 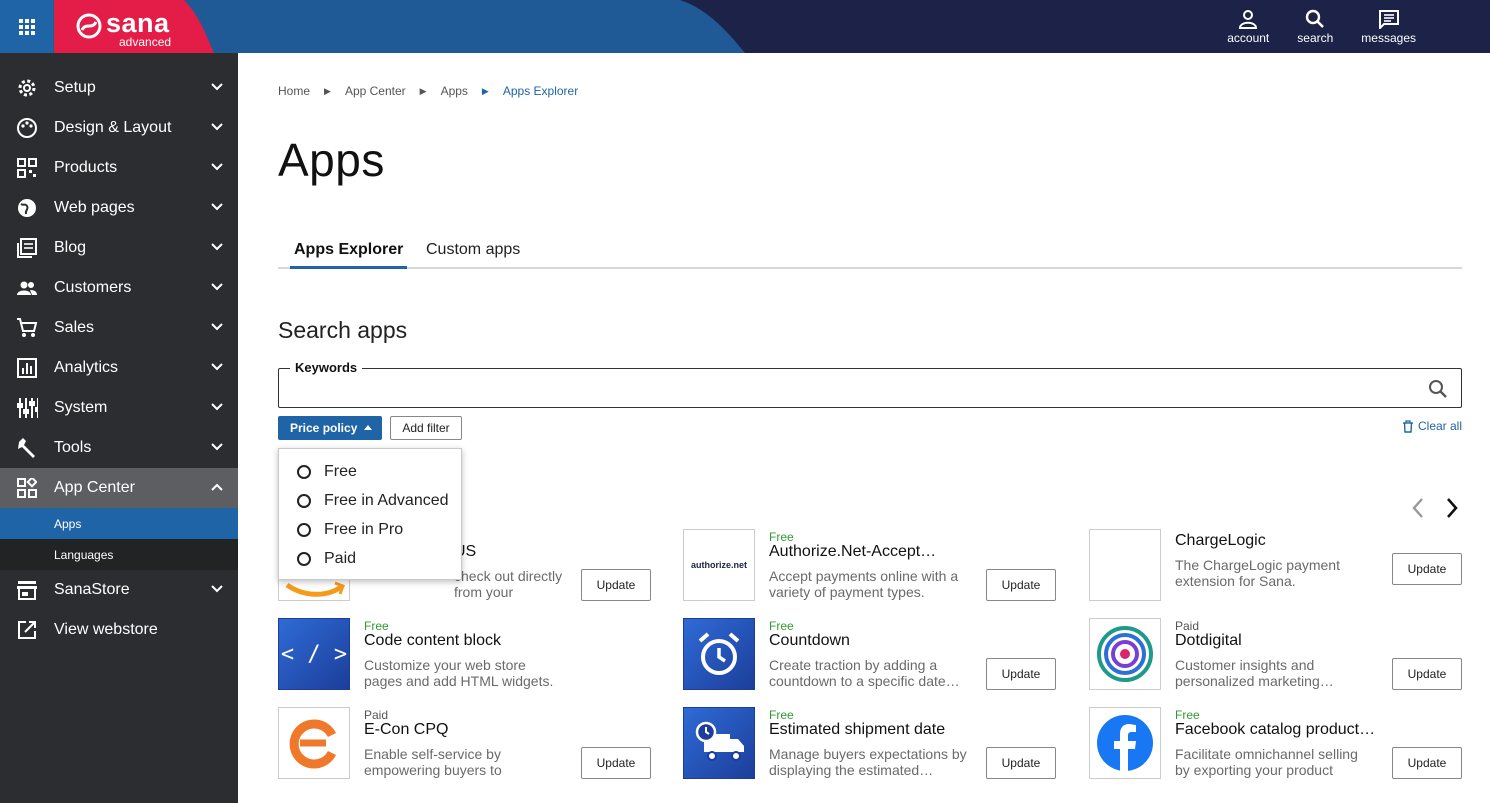 I want to click on clear-all-button: Clear all, so click(x=1432, y=426).